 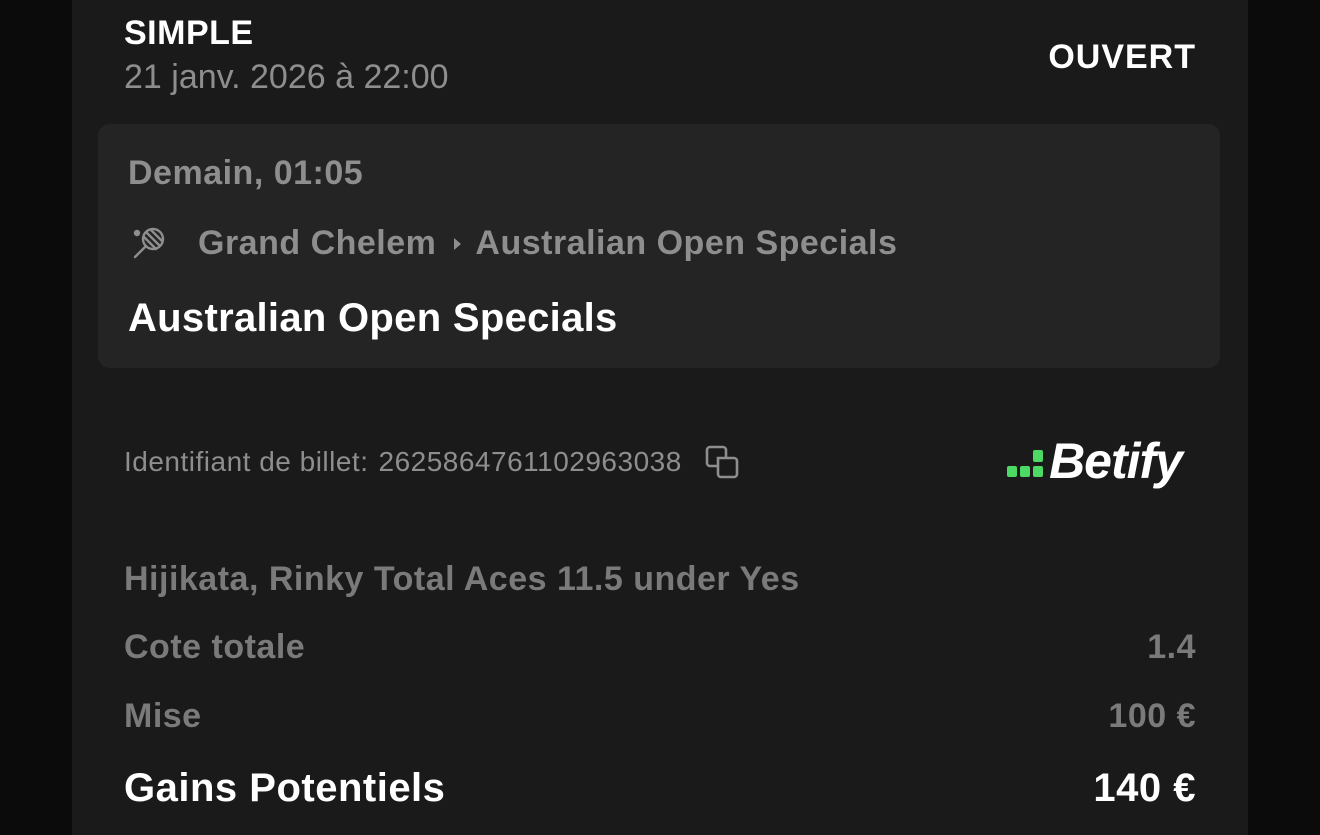 I want to click on placed-date: 21 janv. 2026 à 22:00, so click(x=286, y=77).